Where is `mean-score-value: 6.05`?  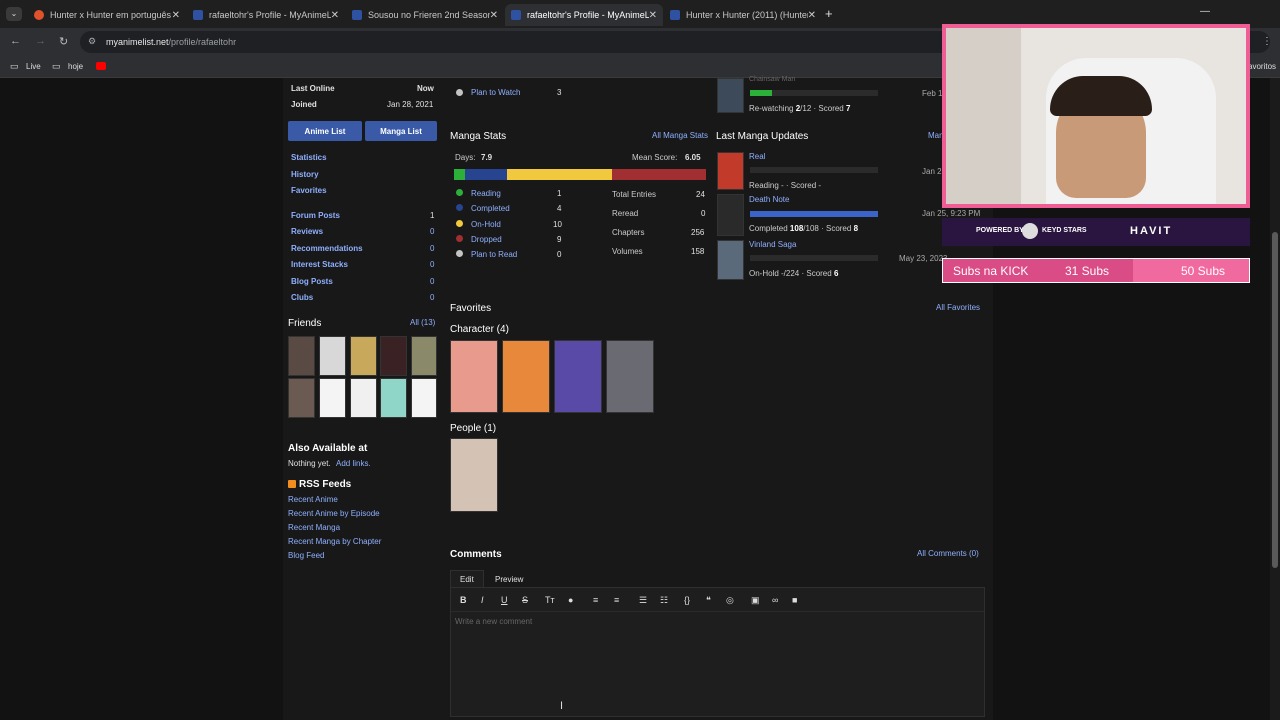 mean-score-value: 6.05 is located at coordinates (693, 157).